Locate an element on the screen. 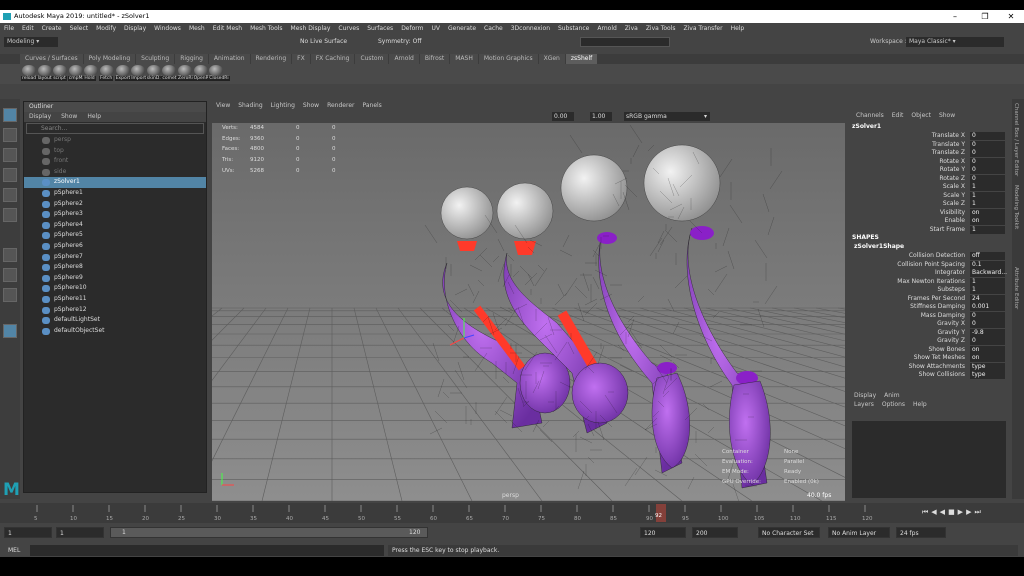 The image size is (1024, 576). outliner-item: pSphere3 is located at coordinates (115, 214).